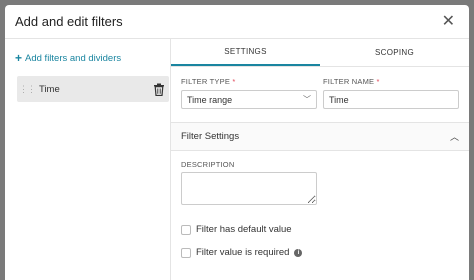 The width and height of the screenshot is (474, 280). I want to click on filter-name-label: FILTER NAME *, so click(351, 81).